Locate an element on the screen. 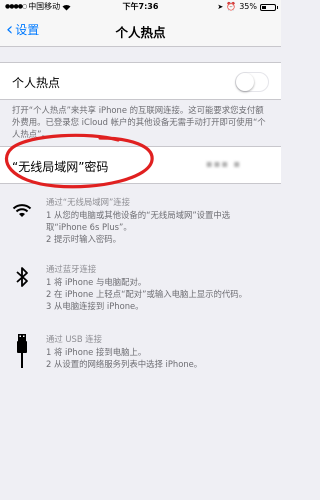  status-right: ➤ ⏰ 35% is located at coordinates (247, 7).